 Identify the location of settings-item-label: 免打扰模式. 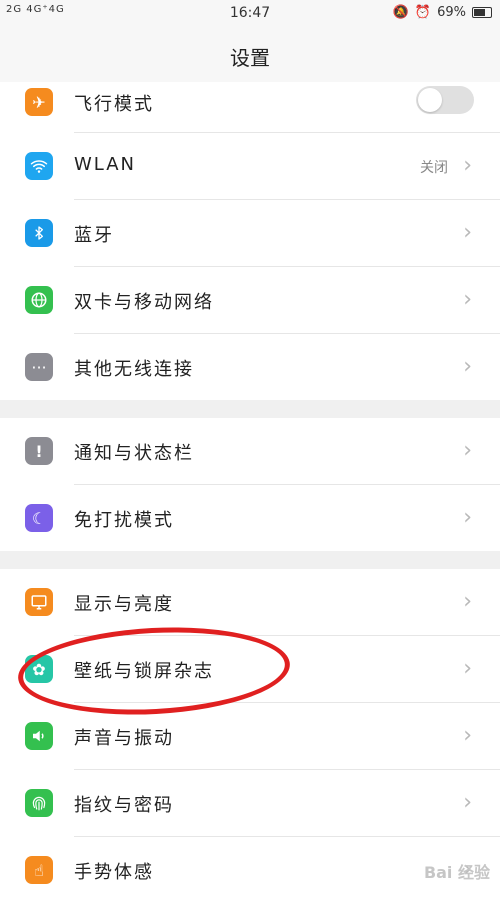
(124, 520).